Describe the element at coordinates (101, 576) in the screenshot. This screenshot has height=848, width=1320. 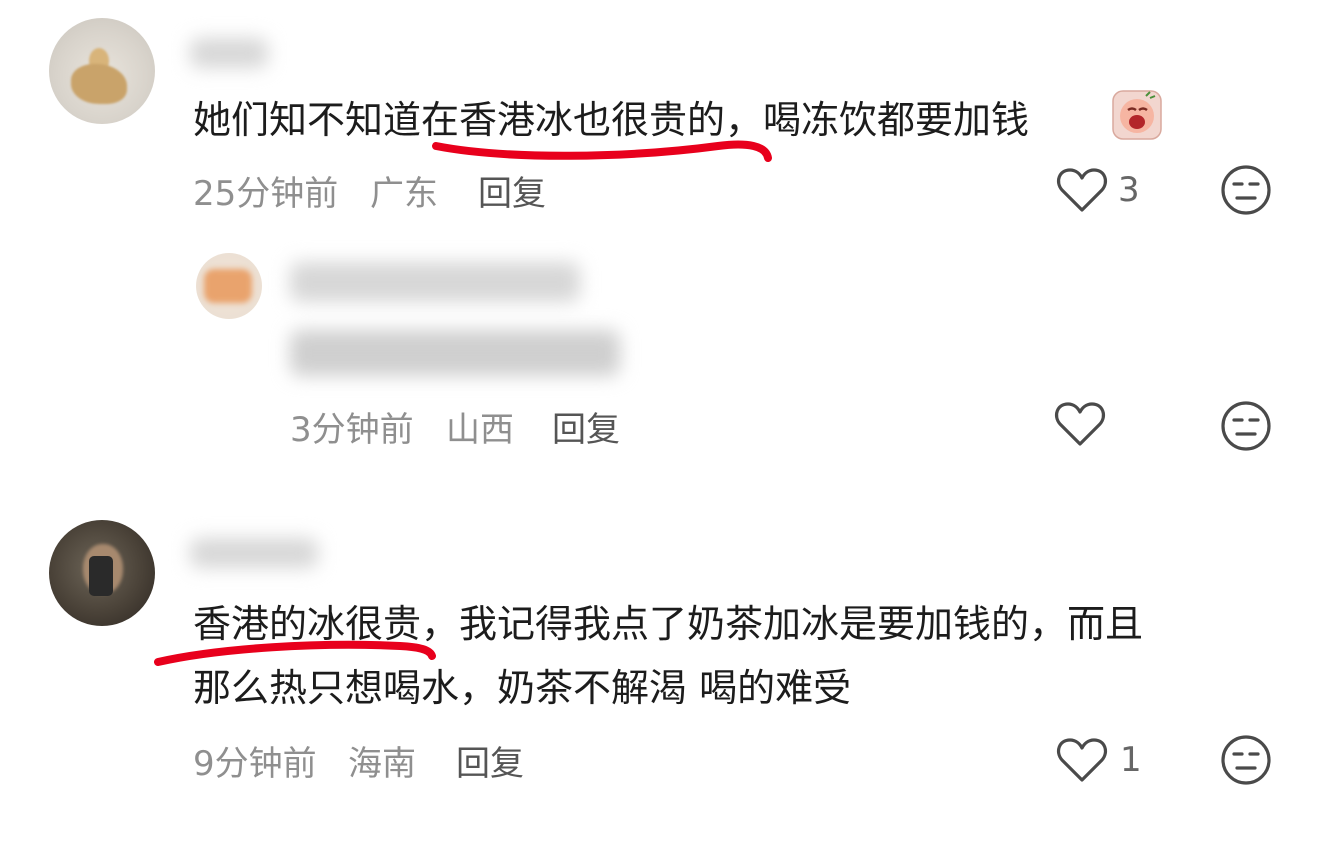
I see `avatar-phone-detail` at that location.